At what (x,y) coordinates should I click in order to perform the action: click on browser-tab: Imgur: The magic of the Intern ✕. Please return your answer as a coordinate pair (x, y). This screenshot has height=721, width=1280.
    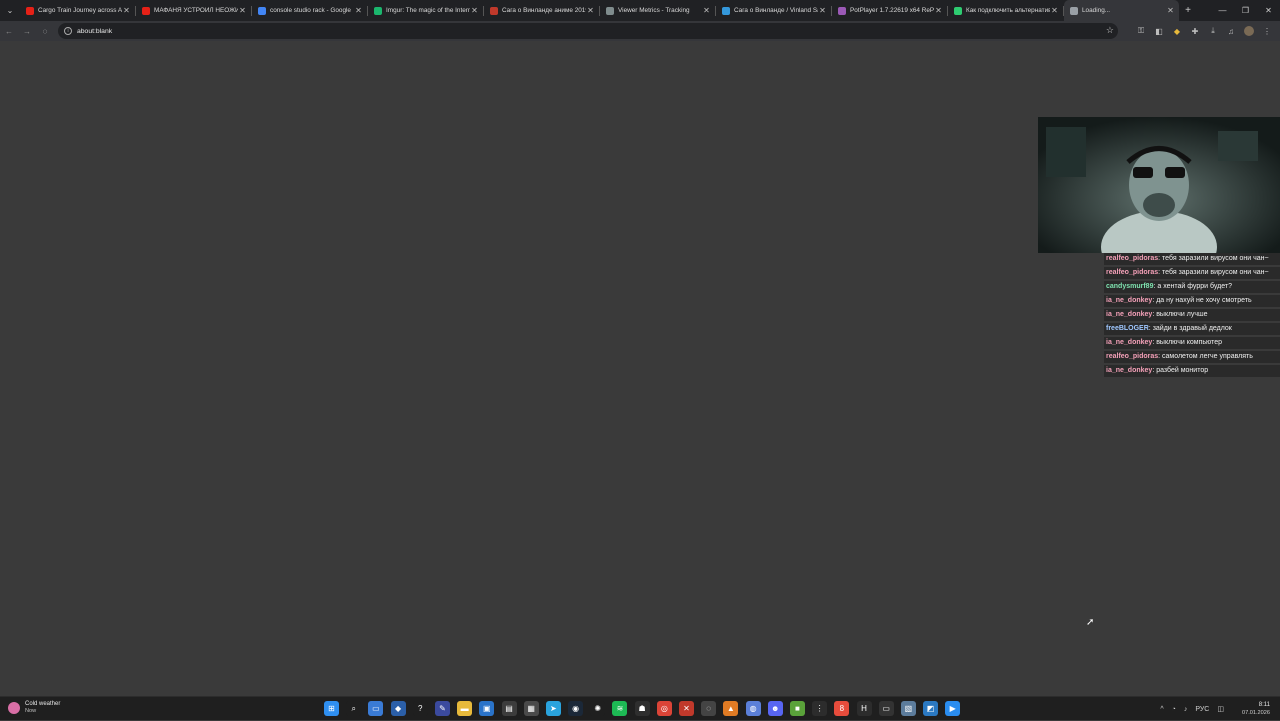
    Looking at the image, I should click on (425, 10).